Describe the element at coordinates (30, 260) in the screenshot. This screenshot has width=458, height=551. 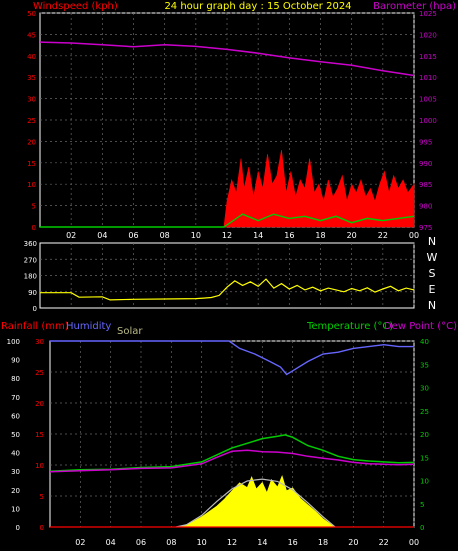
I see `direction-tick-label: 270` at that location.